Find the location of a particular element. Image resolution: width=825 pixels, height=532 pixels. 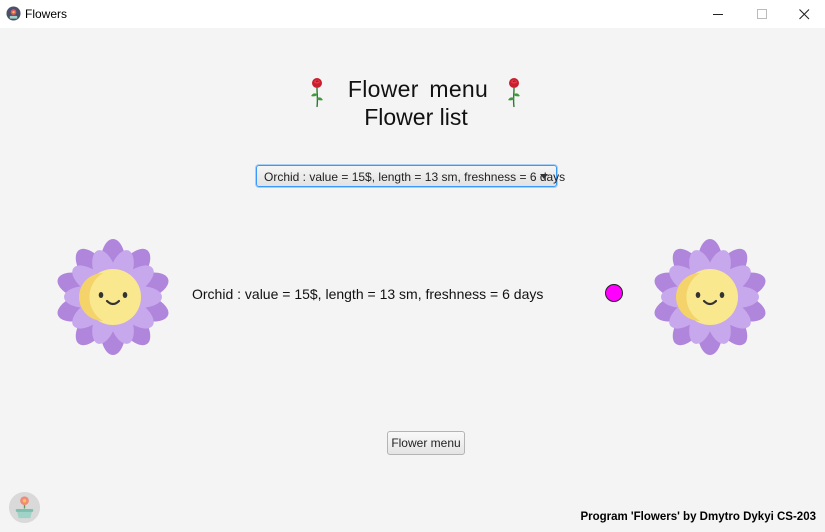

minimize-button is located at coordinates (718, 14).